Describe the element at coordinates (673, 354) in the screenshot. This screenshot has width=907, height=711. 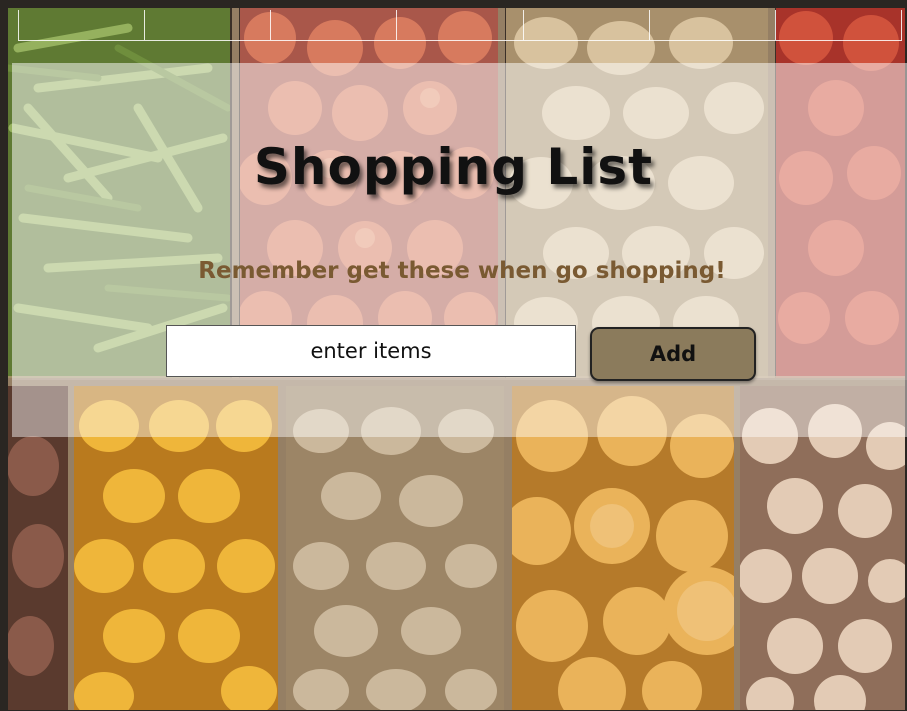
I see `add-button: Add` at that location.